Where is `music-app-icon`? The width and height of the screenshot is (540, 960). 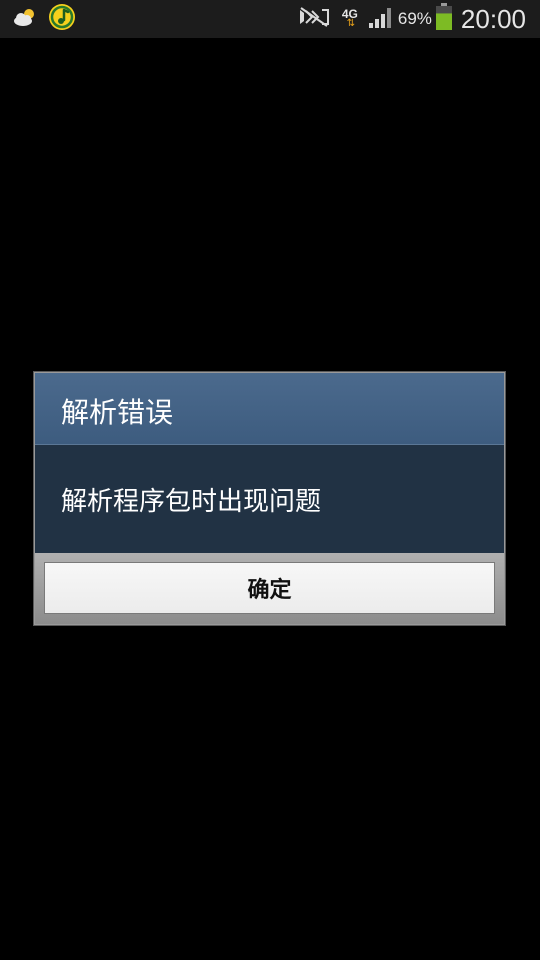 music-app-icon is located at coordinates (62, 19).